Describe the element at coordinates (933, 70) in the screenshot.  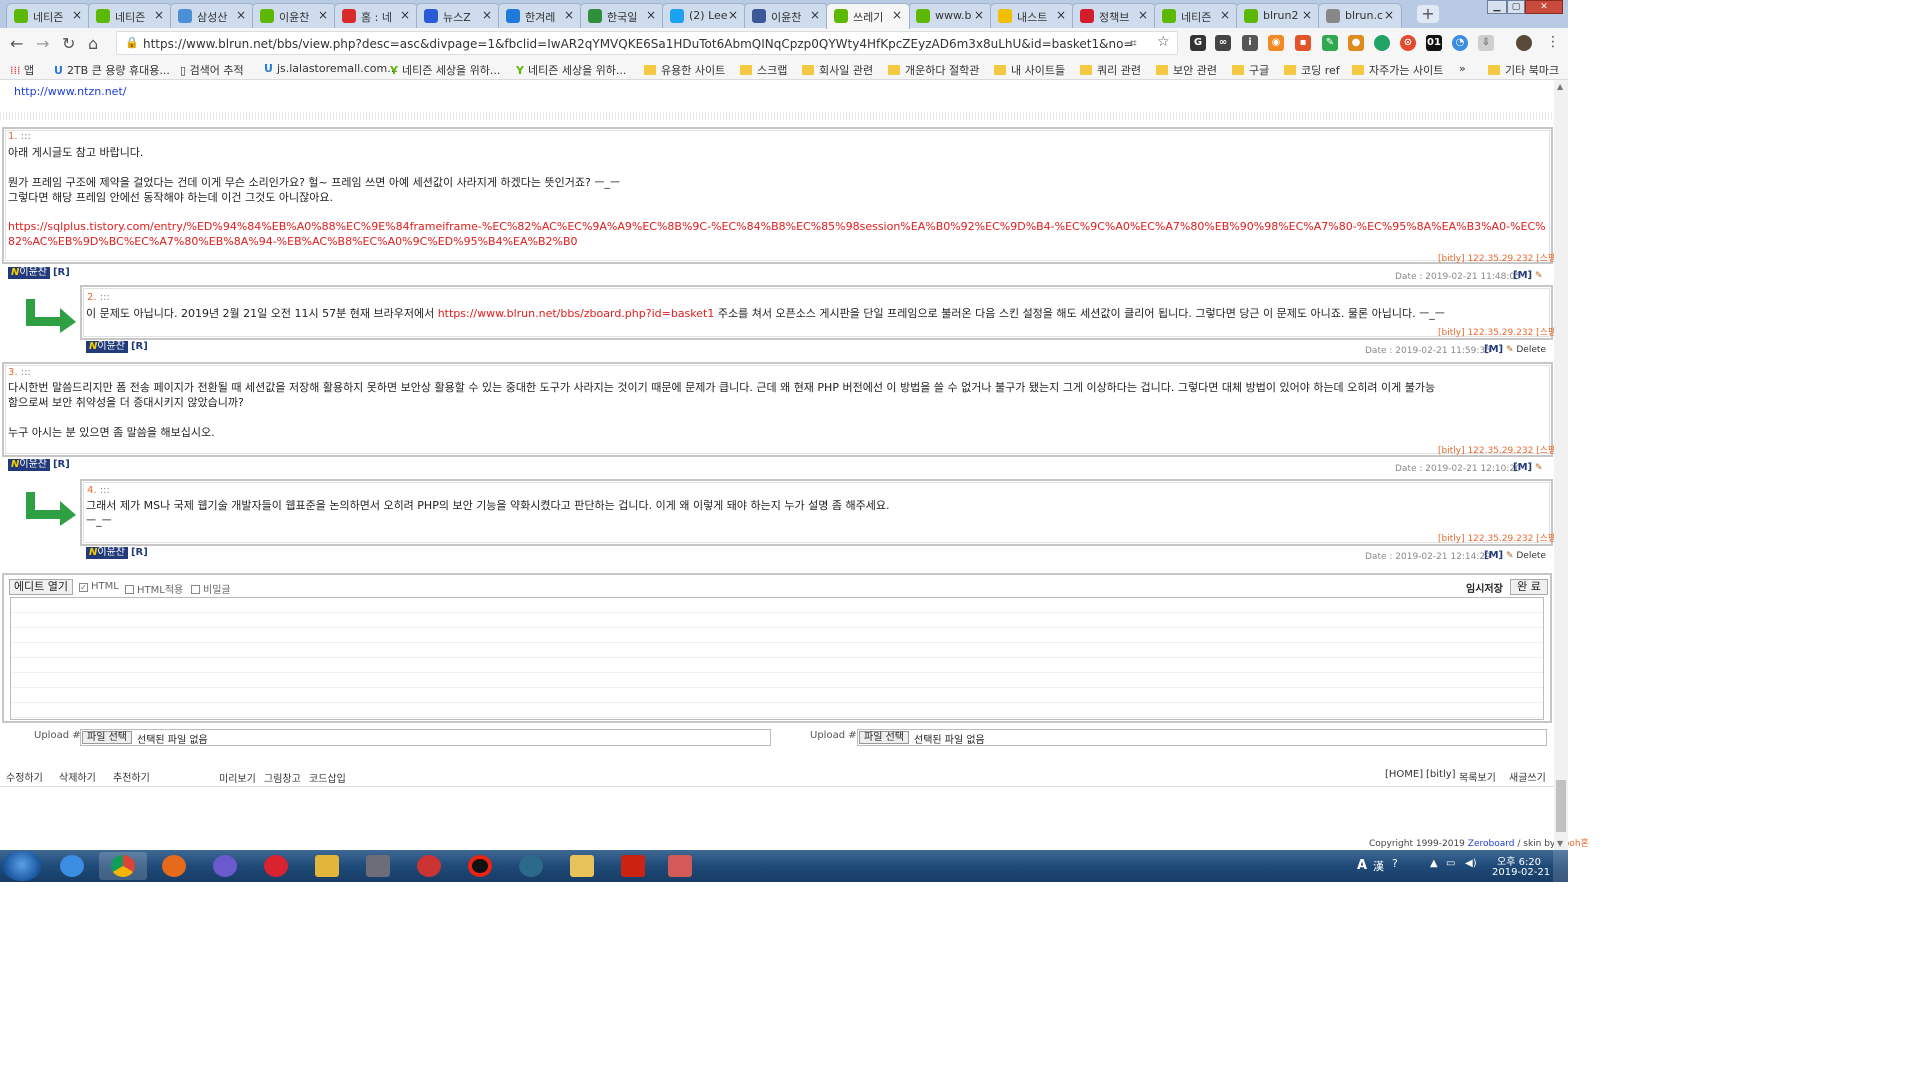
I see `bookmark-10: 개운하다 절학관` at that location.